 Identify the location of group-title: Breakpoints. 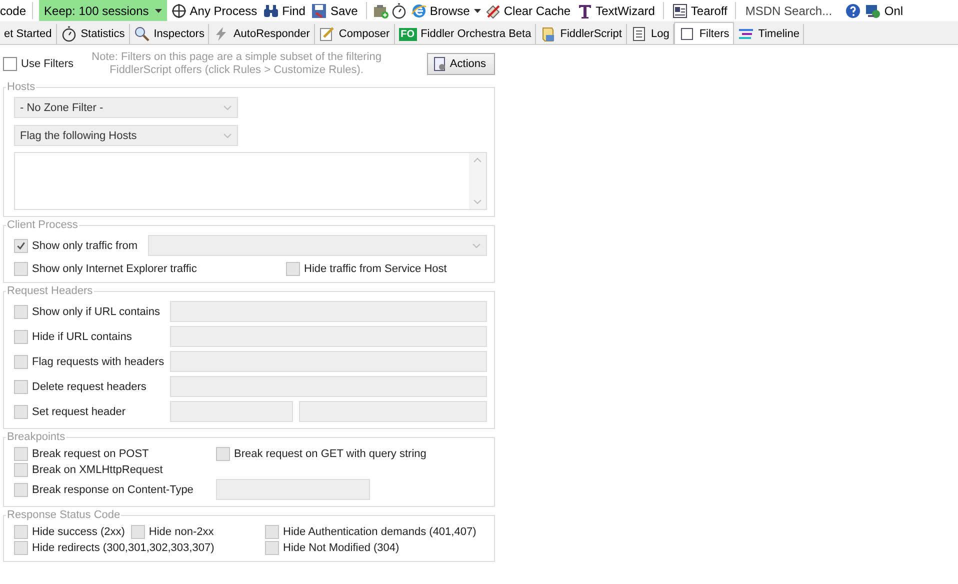
(36, 437).